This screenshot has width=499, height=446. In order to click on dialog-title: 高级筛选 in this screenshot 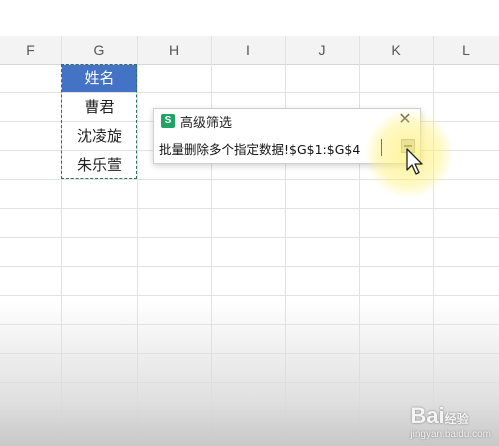, I will do `click(206, 123)`.